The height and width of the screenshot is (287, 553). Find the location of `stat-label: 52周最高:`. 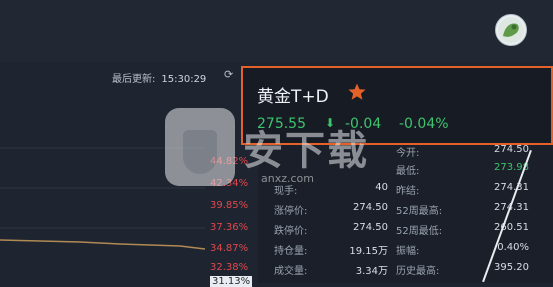

stat-label: 52周最高: is located at coordinates (419, 211).